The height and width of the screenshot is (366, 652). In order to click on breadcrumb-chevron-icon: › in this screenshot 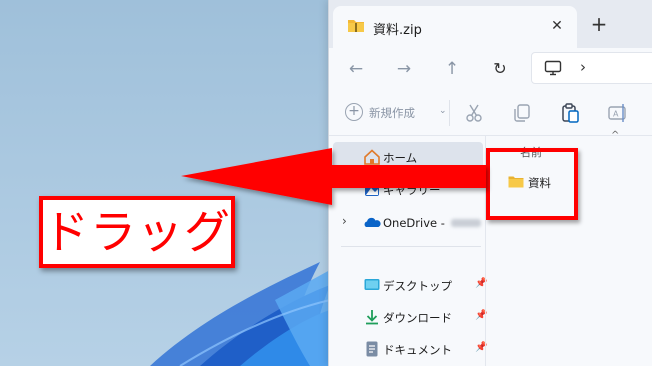, I will do `click(583, 67)`.